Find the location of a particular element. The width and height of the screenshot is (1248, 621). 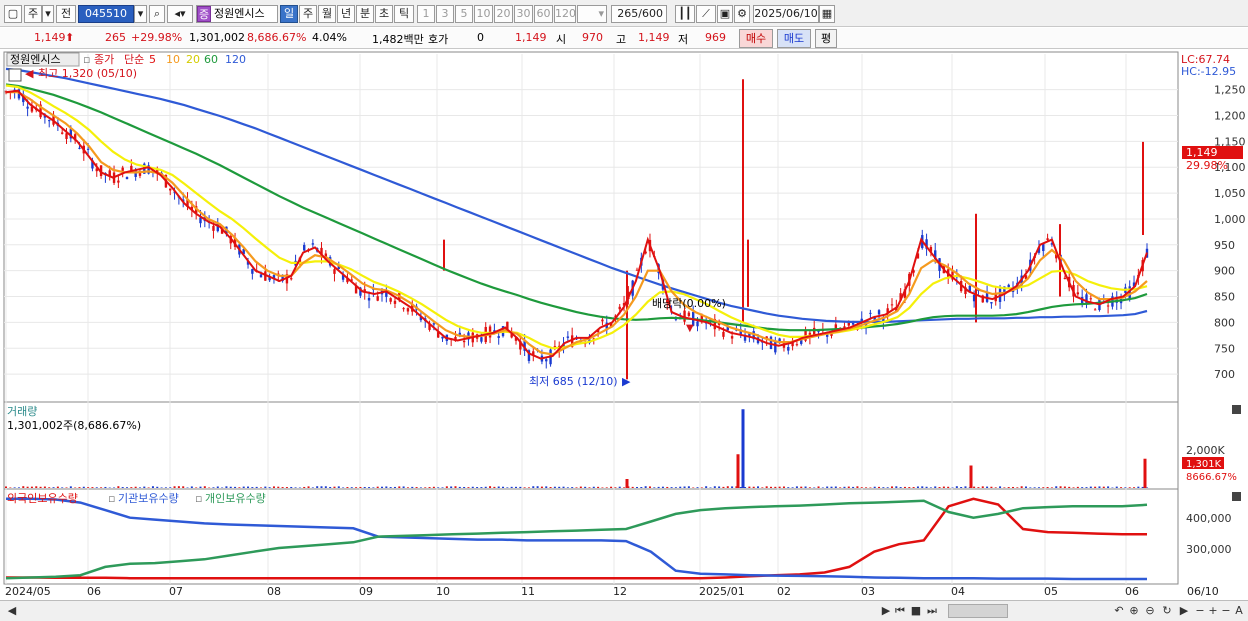

count-field: 265/600 is located at coordinates (639, 14).